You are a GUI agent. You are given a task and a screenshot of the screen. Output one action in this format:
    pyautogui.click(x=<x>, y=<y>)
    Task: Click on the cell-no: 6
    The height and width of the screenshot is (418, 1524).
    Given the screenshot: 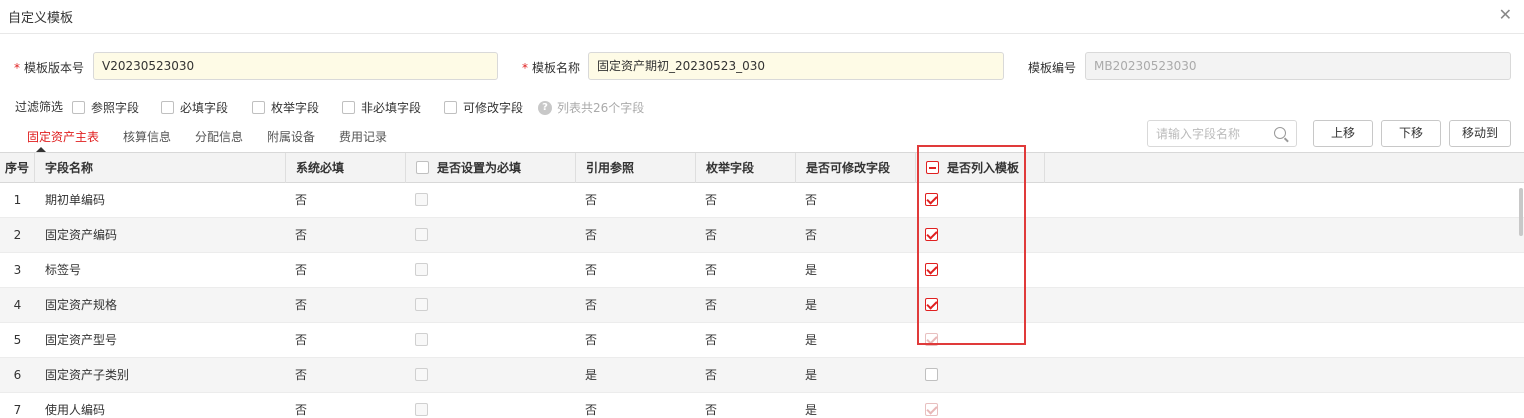 What is the action you would take?
    pyautogui.click(x=17, y=375)
    